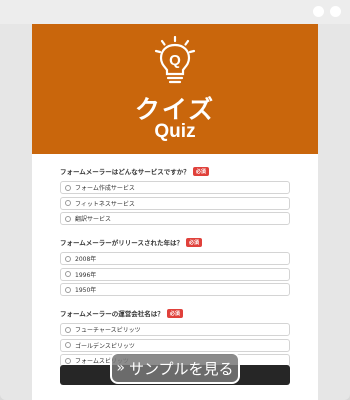 The image size is (350, 400). I want to click on option-label: 2008年, so click(86, 259).